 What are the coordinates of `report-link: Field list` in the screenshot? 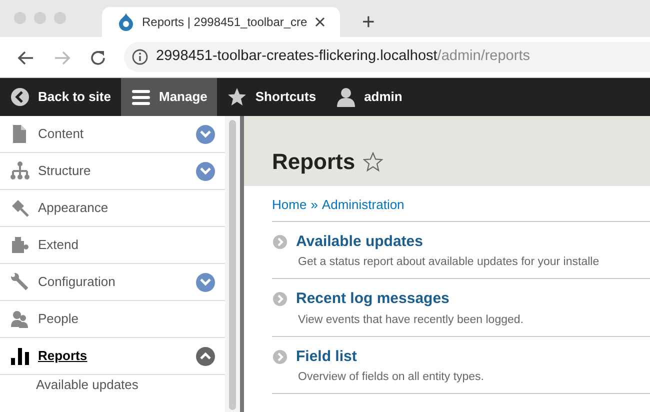 It's located at (326, 357).